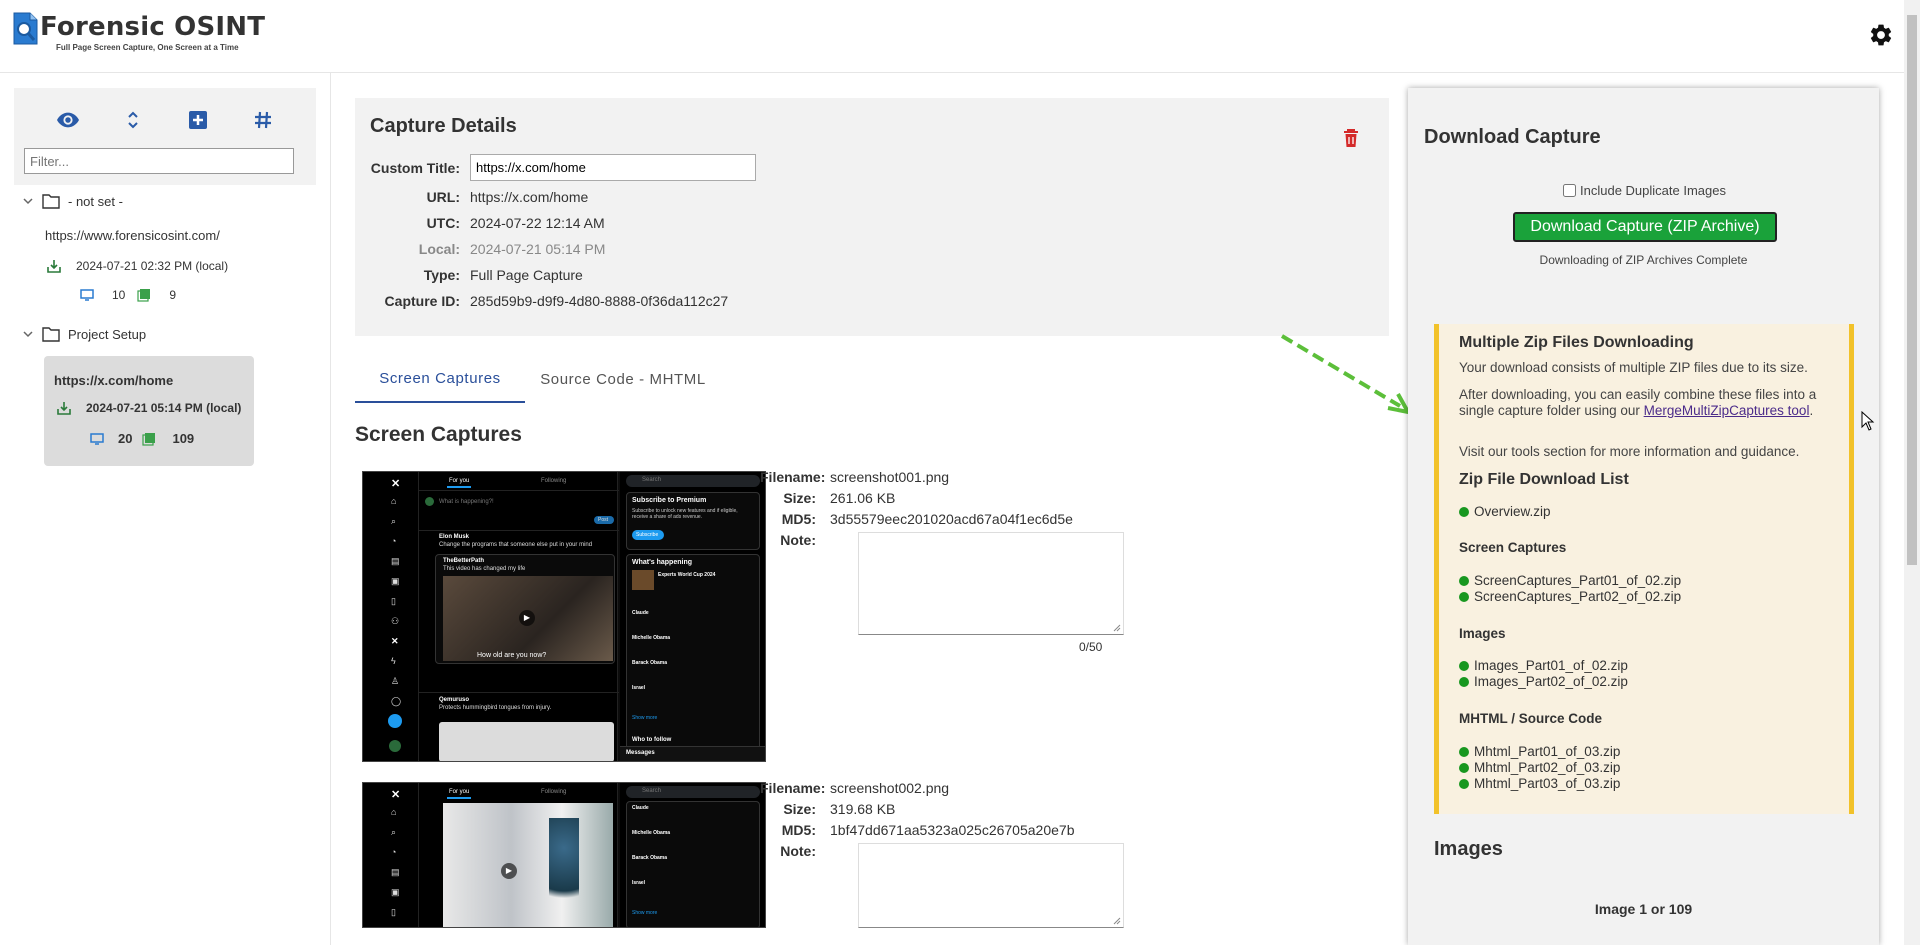 This screenshot has width=1920, height=945. I want to click on zip-file-item: Mhtml_Part03_of_03.zip, so click(1539, 783).